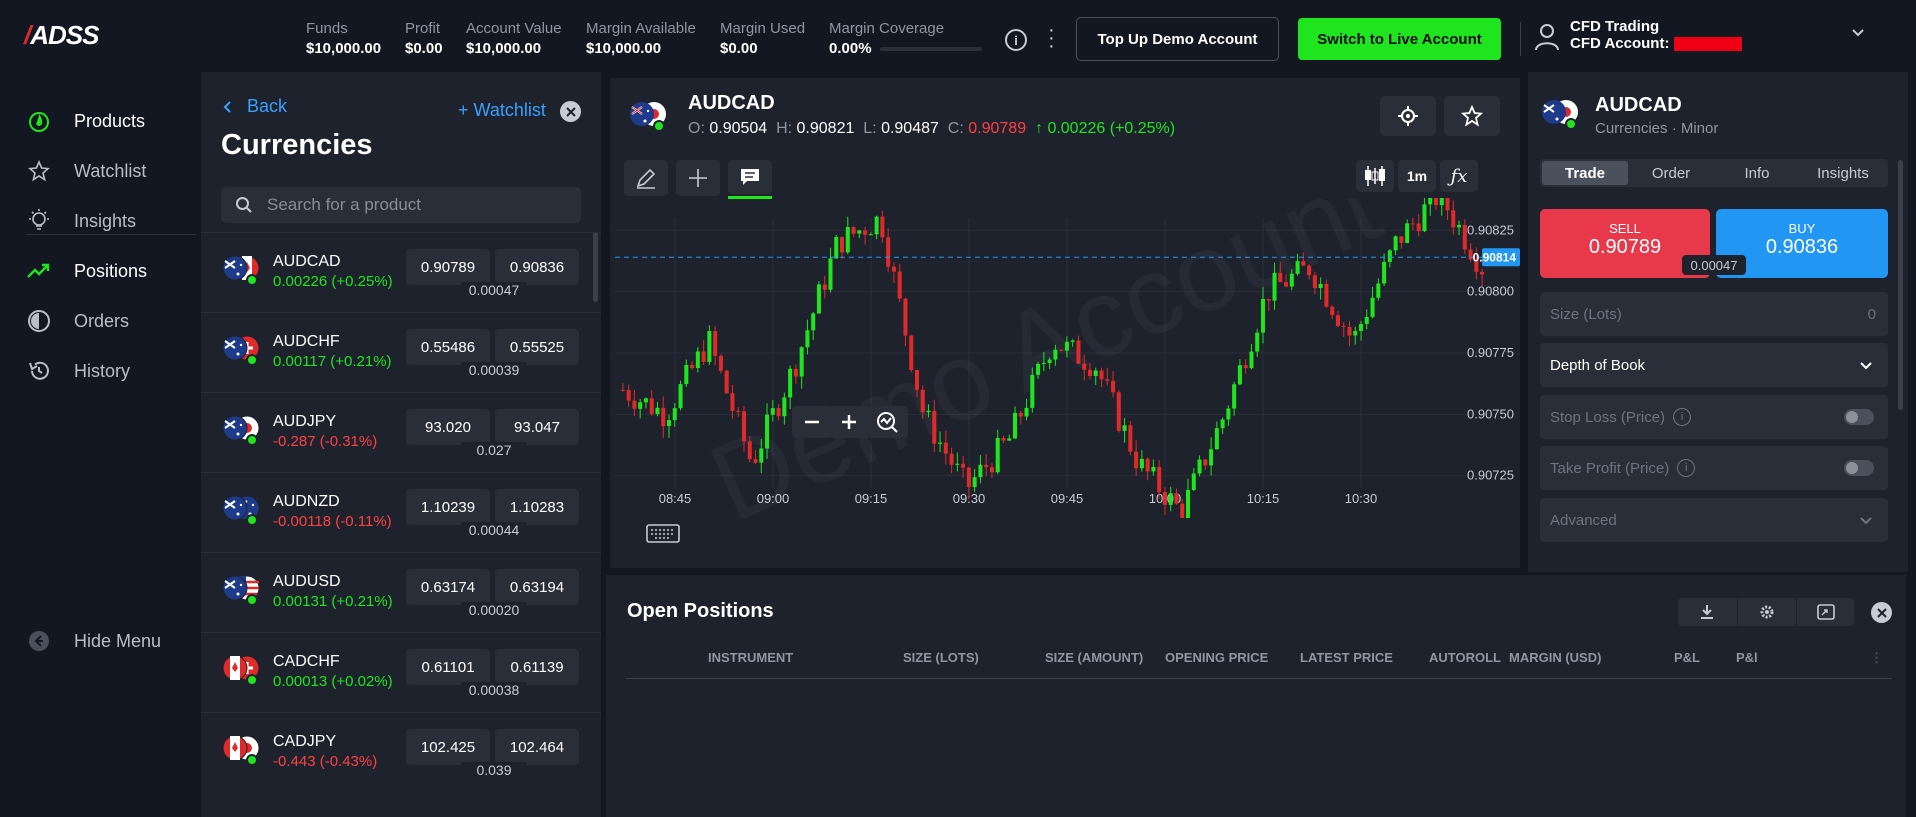  What do you see at coordinates (750, 177) in the screenshot?
I see `annotation-tool-button` at bounding box center [750, 177].